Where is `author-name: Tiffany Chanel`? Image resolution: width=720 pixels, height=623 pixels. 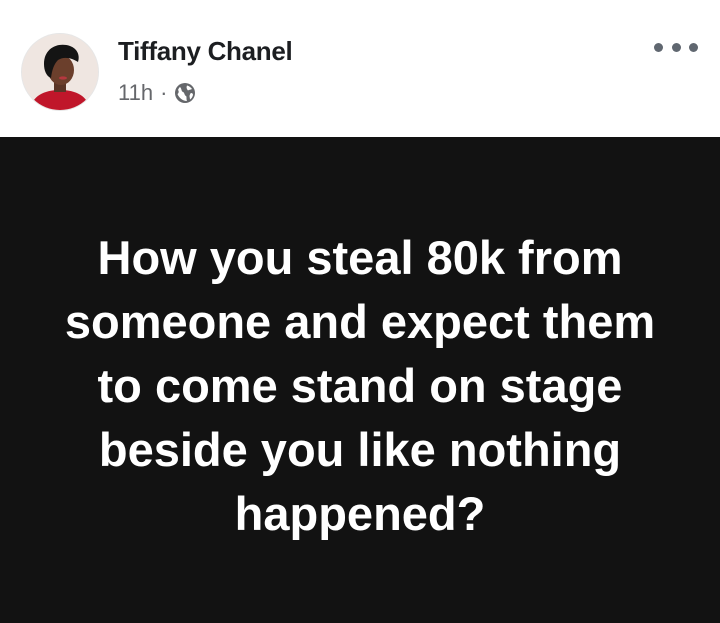
author-name: Tiffany Chanel is located at coordinates (205, 51).